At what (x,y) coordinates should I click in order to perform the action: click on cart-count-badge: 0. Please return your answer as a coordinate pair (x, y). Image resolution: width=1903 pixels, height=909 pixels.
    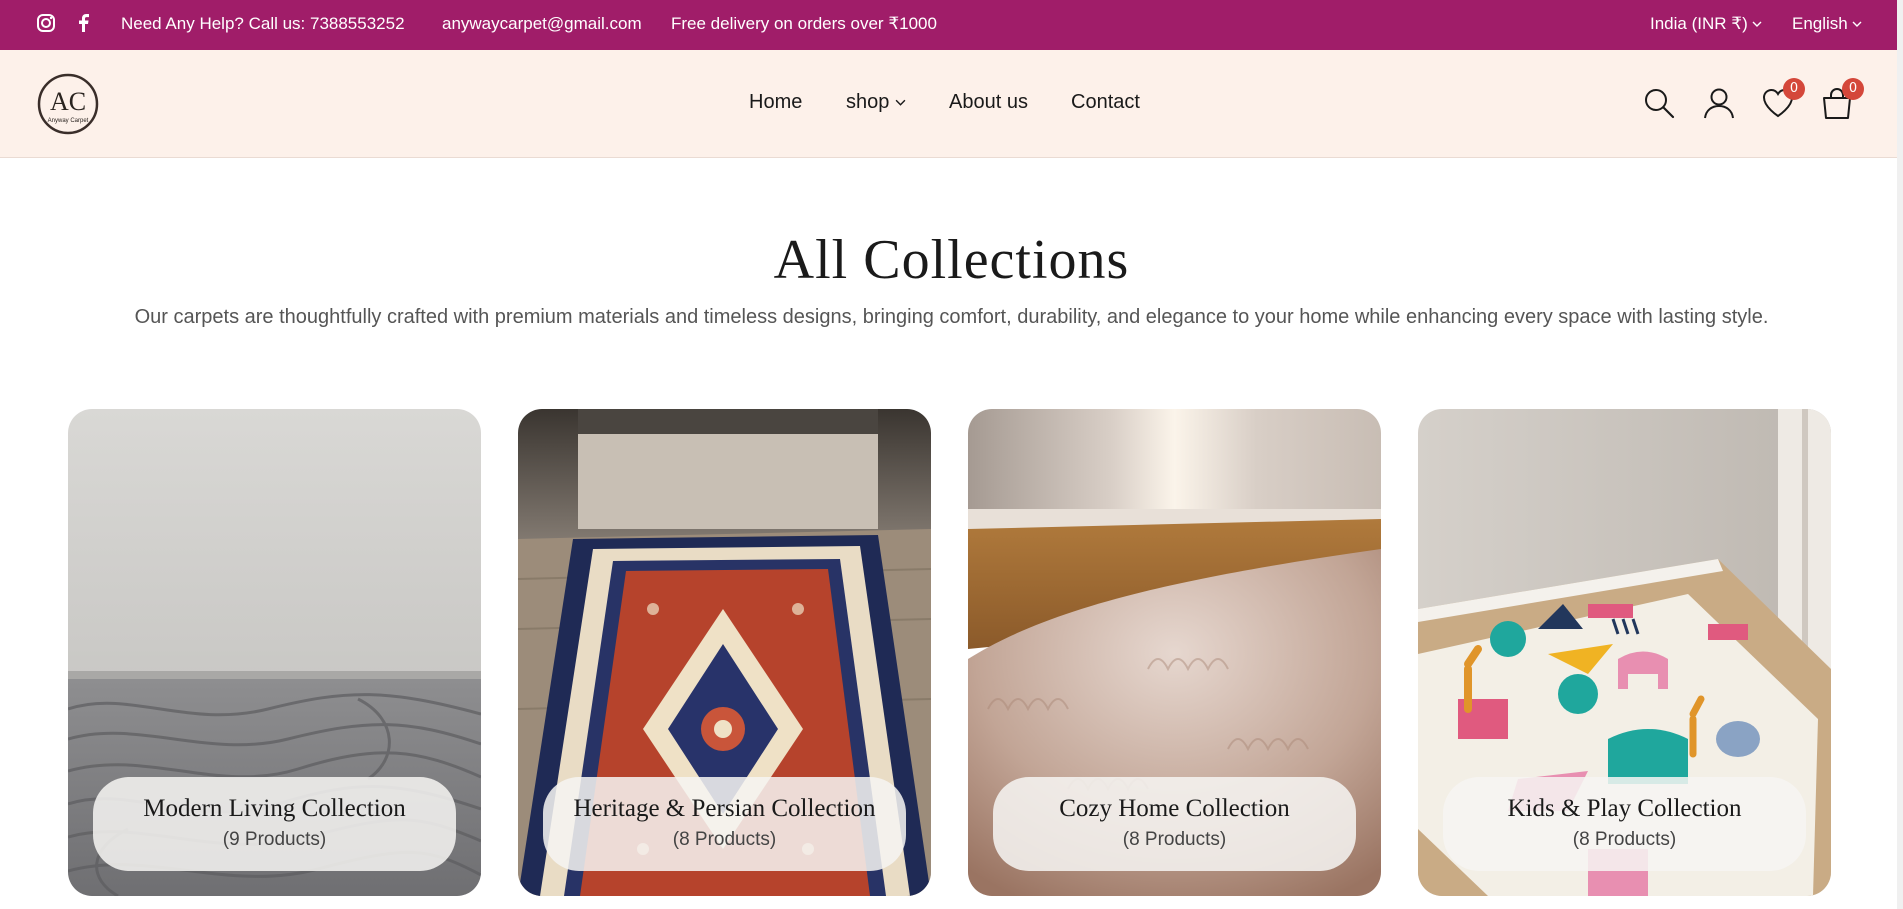
    Looking at the image, I should click on (1853, 89).